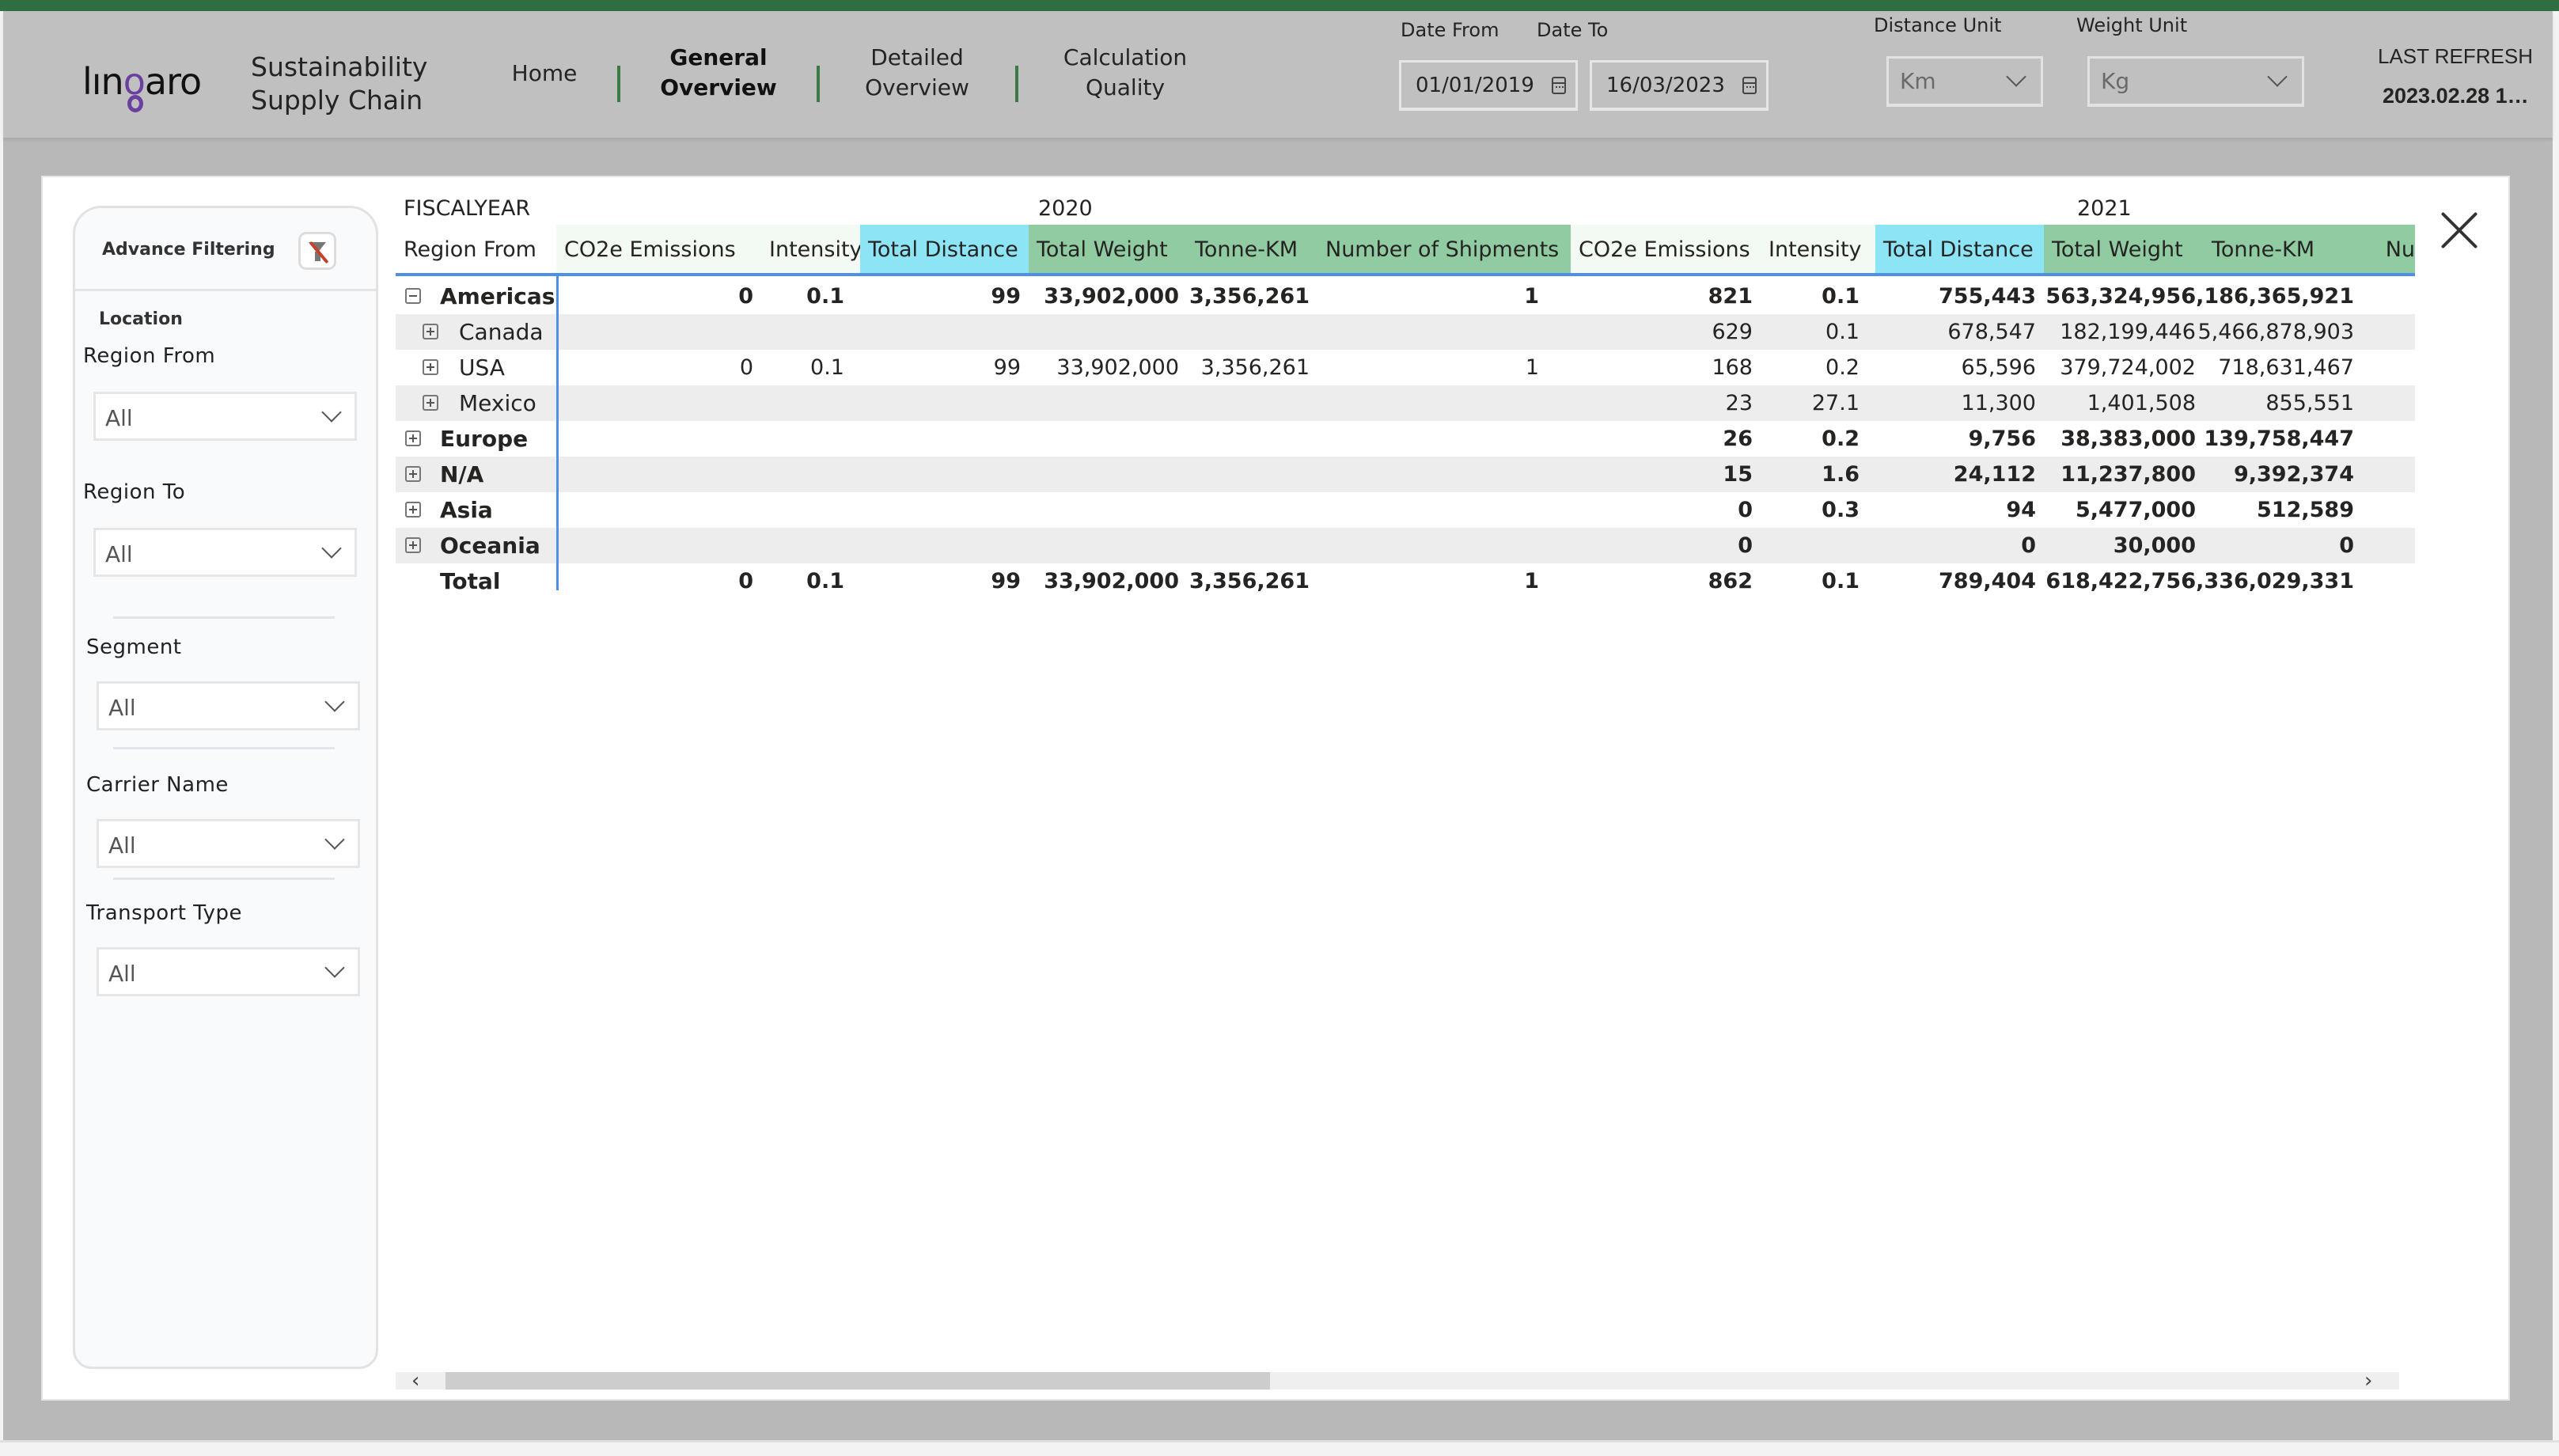 Image resolution: width=2559 pixels, height=1456 pixels. Describe the element at coordinates (2002, 439) in the screenshot. I see `cell-2021-total-distance: 9,756` at that location.